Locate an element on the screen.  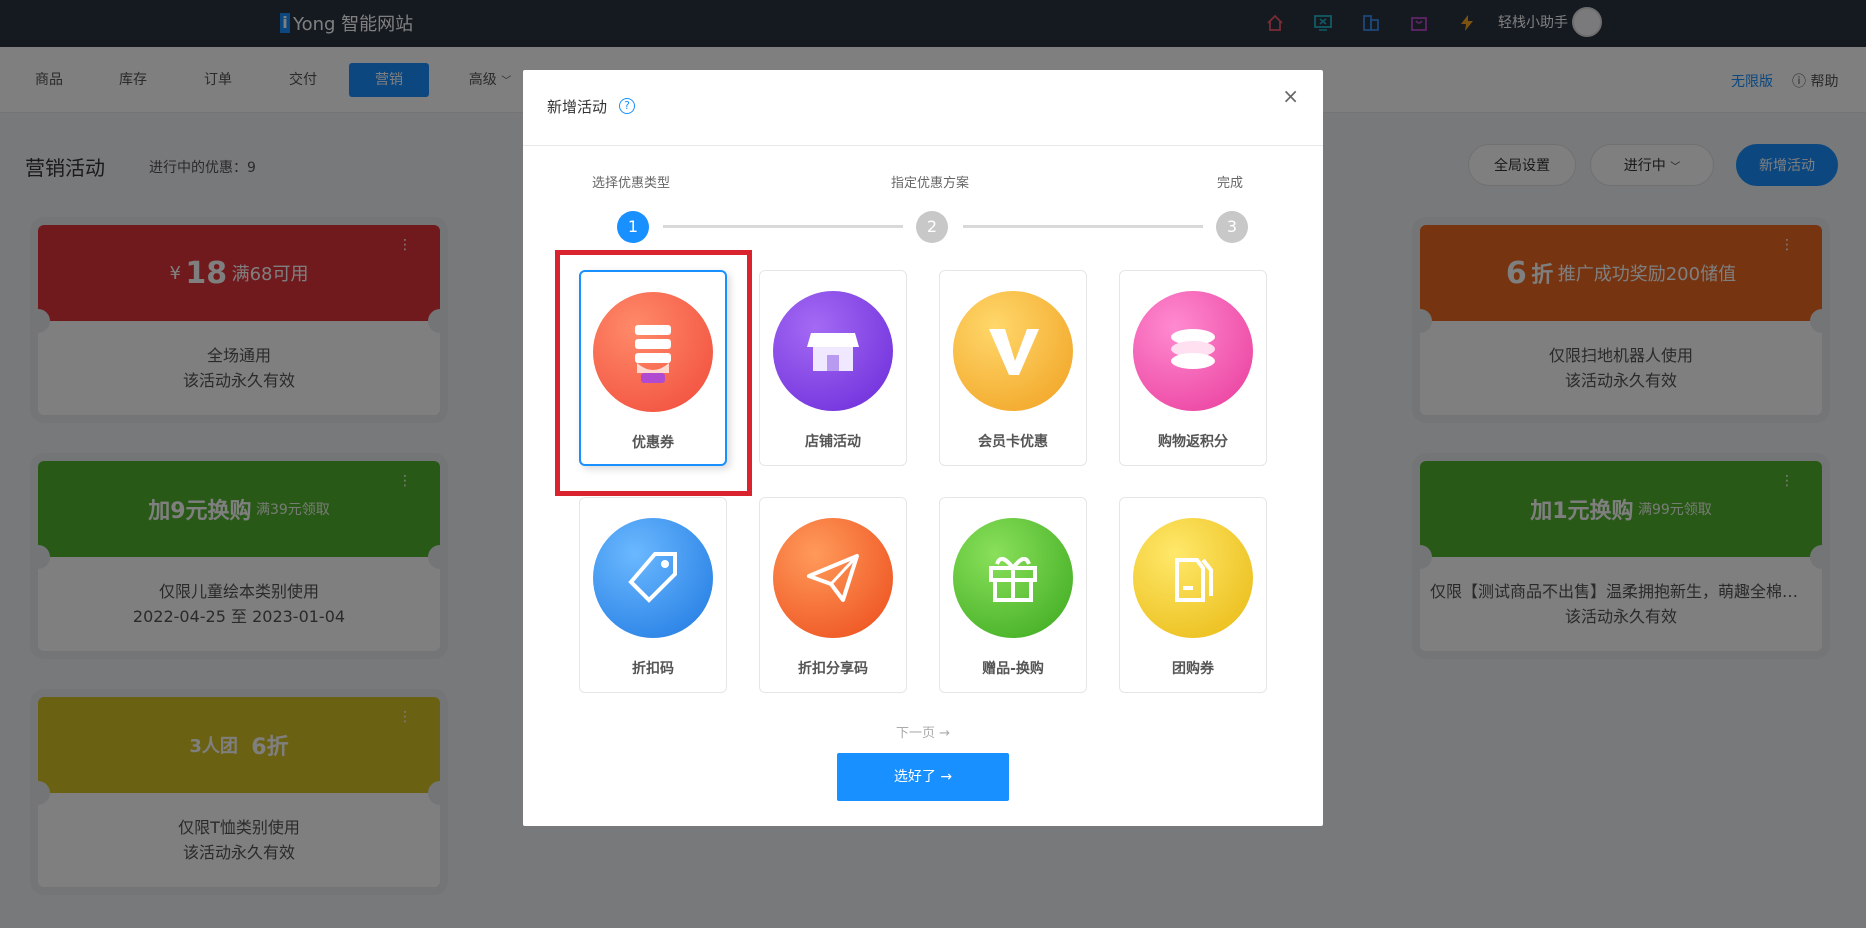
group-tags-icon is located at coordinates (1193, 578).